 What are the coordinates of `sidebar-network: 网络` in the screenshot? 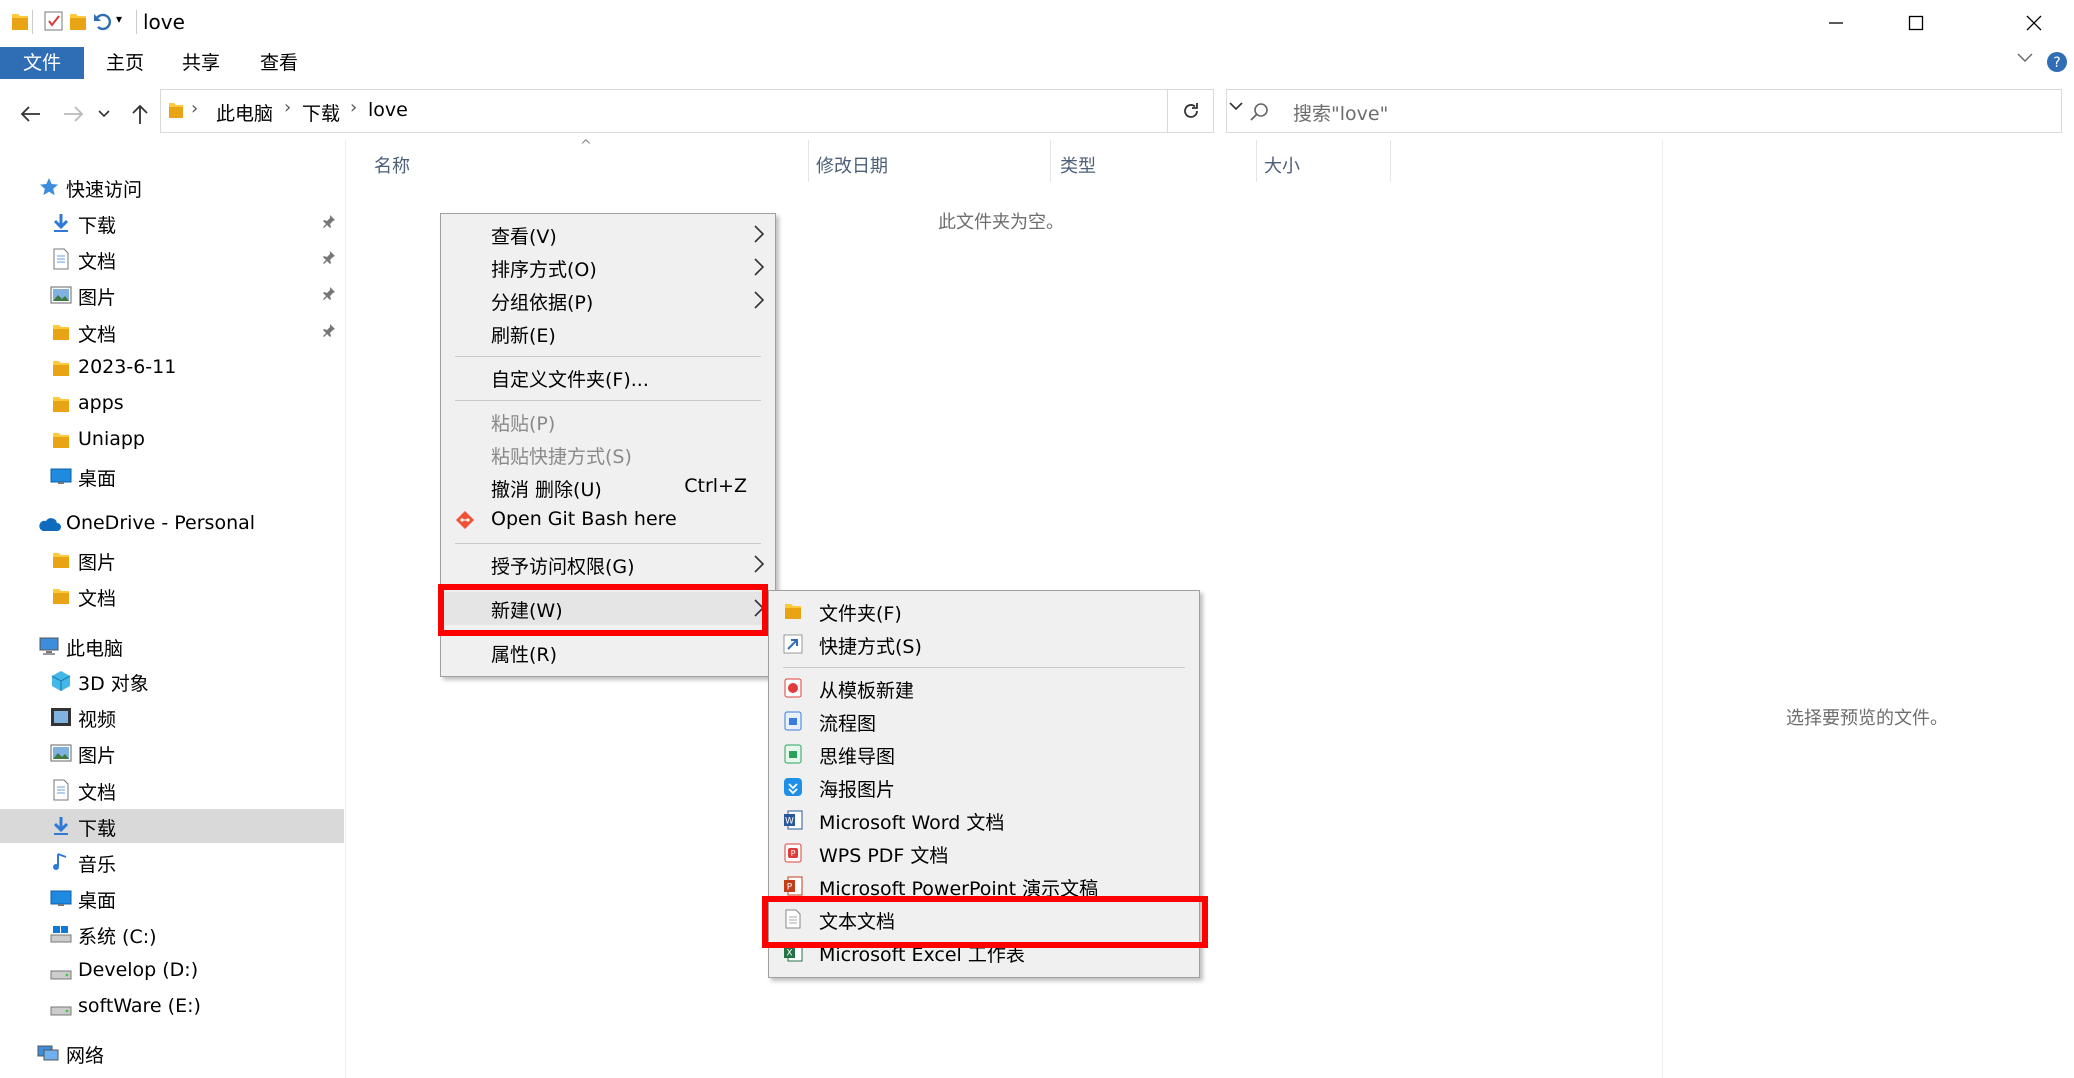 It's located at (172, 1053).